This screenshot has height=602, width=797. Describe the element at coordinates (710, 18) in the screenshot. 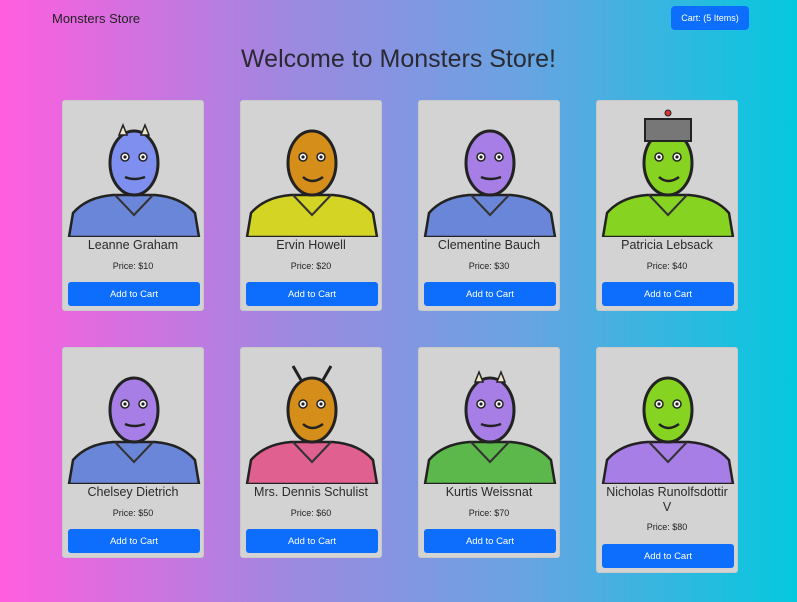

I see `cart-button: Cart: (5 Items)` at that location.